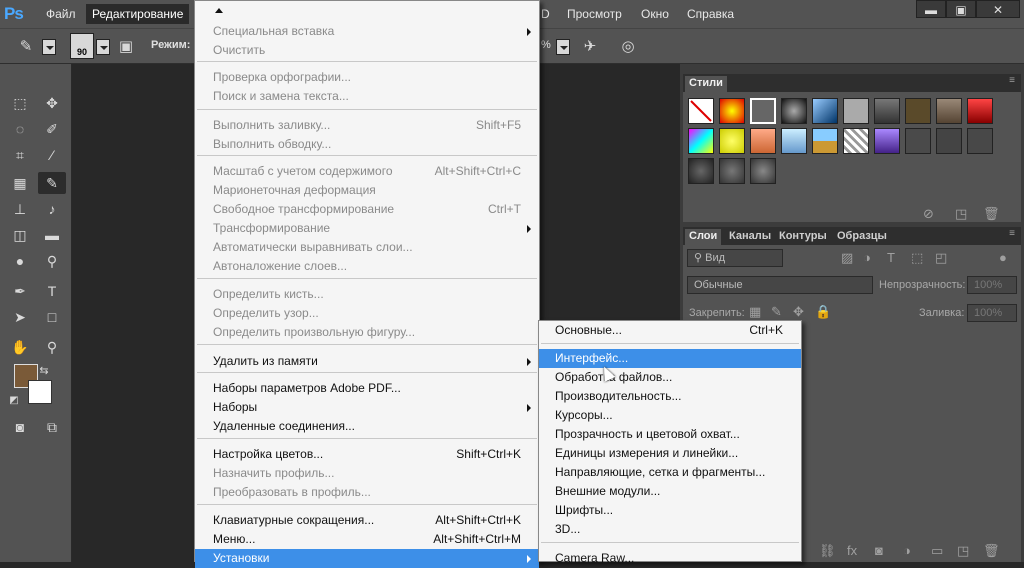  Describe the element at coordinates (852, 550) in the screenshot. I see `layer-style-icon: fx` at that location.